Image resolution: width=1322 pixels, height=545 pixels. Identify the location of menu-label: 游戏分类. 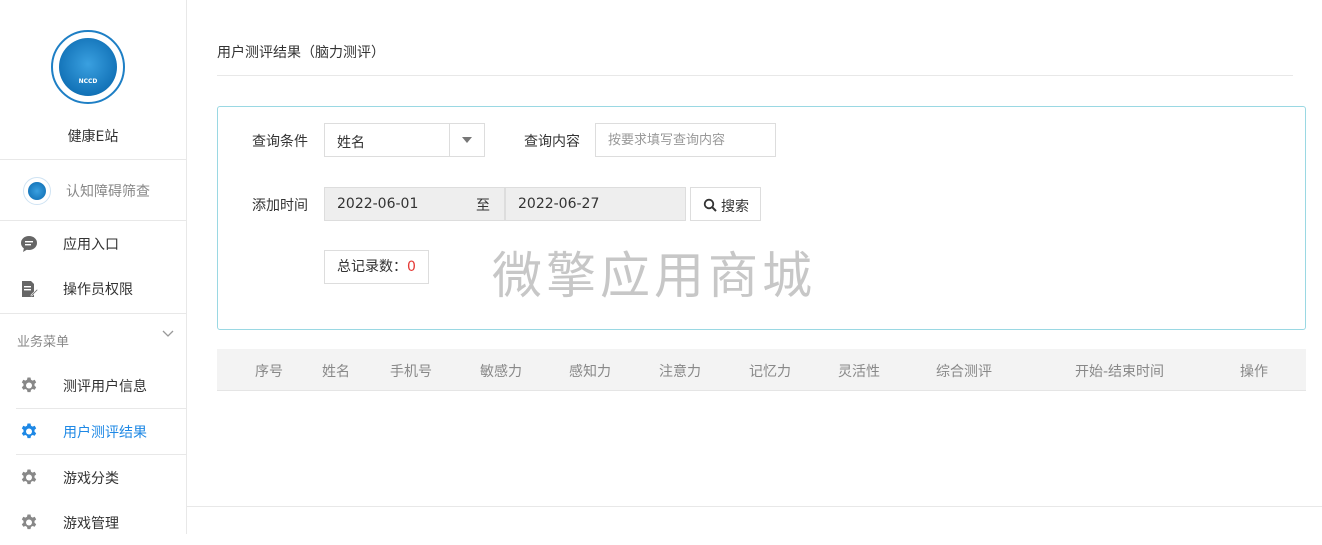
(91, 479).